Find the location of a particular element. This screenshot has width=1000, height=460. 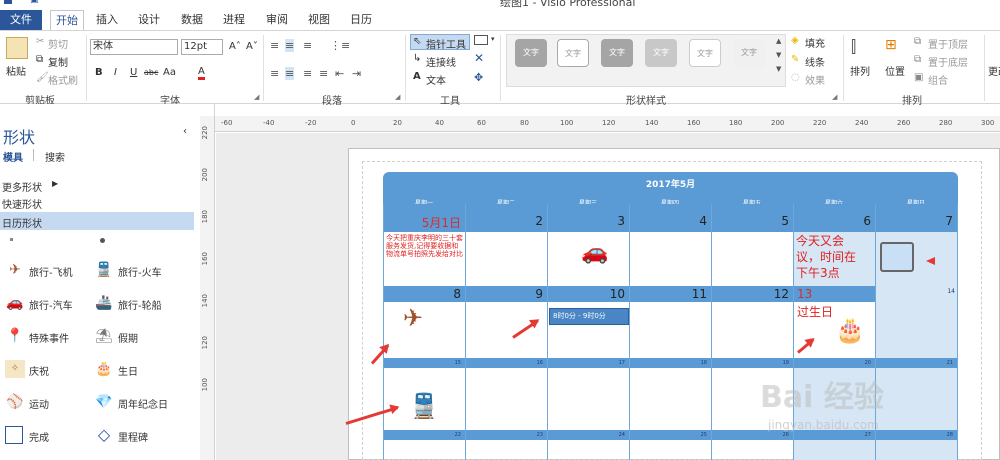

align-top-icon: ≡ is located at coordinates (274, 45).